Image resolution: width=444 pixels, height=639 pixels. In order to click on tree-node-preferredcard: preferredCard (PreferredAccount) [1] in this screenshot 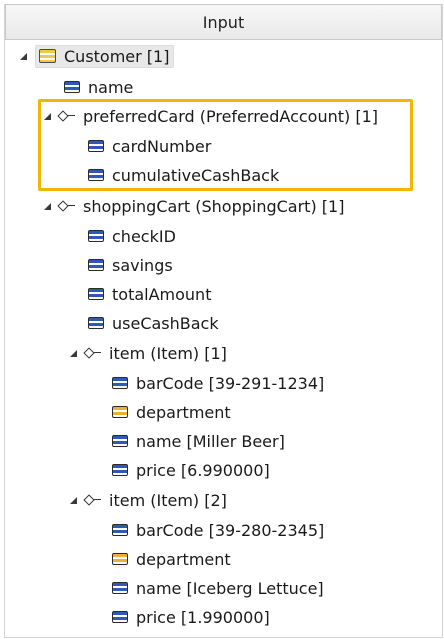, I will do `click(211, 116)`.